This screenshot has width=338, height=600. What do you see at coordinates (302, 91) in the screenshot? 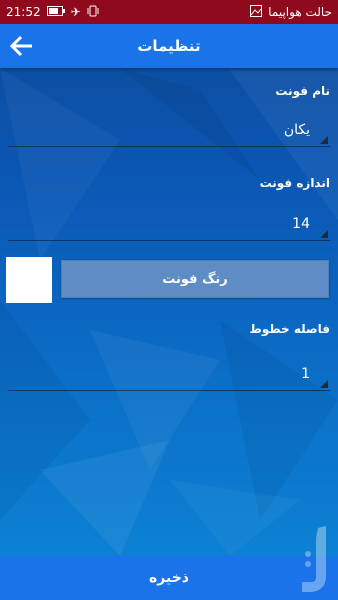
I see `font-name-label: نام فونت` at bounding box center [302, 91].